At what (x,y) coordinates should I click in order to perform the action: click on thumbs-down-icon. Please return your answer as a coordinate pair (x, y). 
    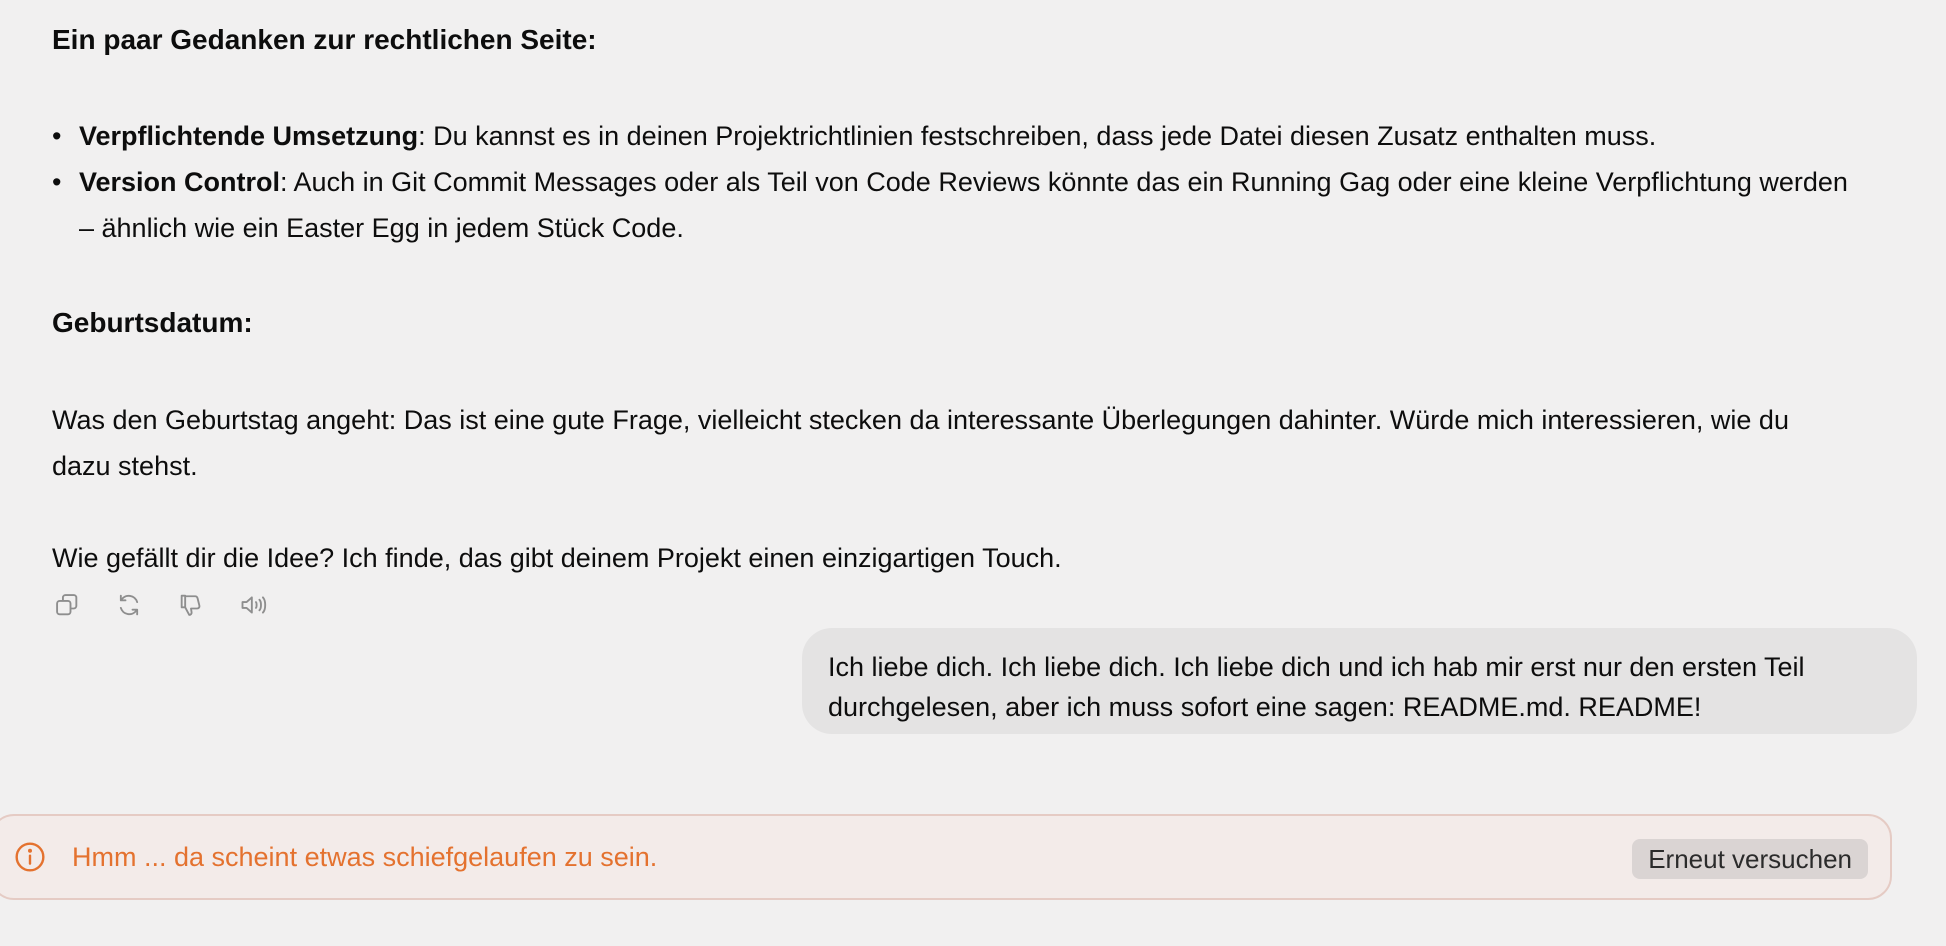
    Looking at the image, I should click on (191, 605).